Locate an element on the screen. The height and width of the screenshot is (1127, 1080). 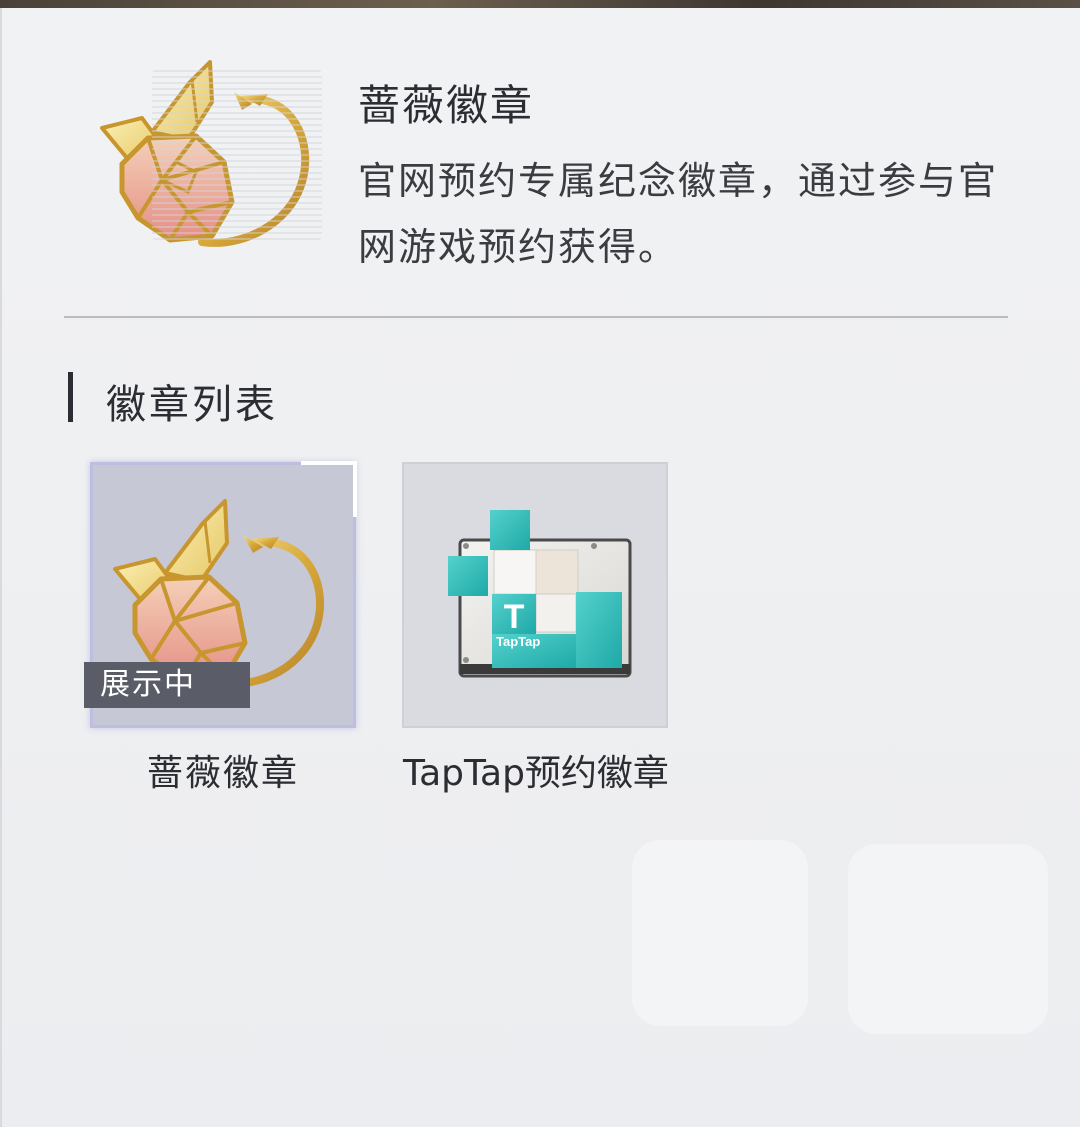
badge-card-taptap: T TapTap is located at coordinates (535, 595).